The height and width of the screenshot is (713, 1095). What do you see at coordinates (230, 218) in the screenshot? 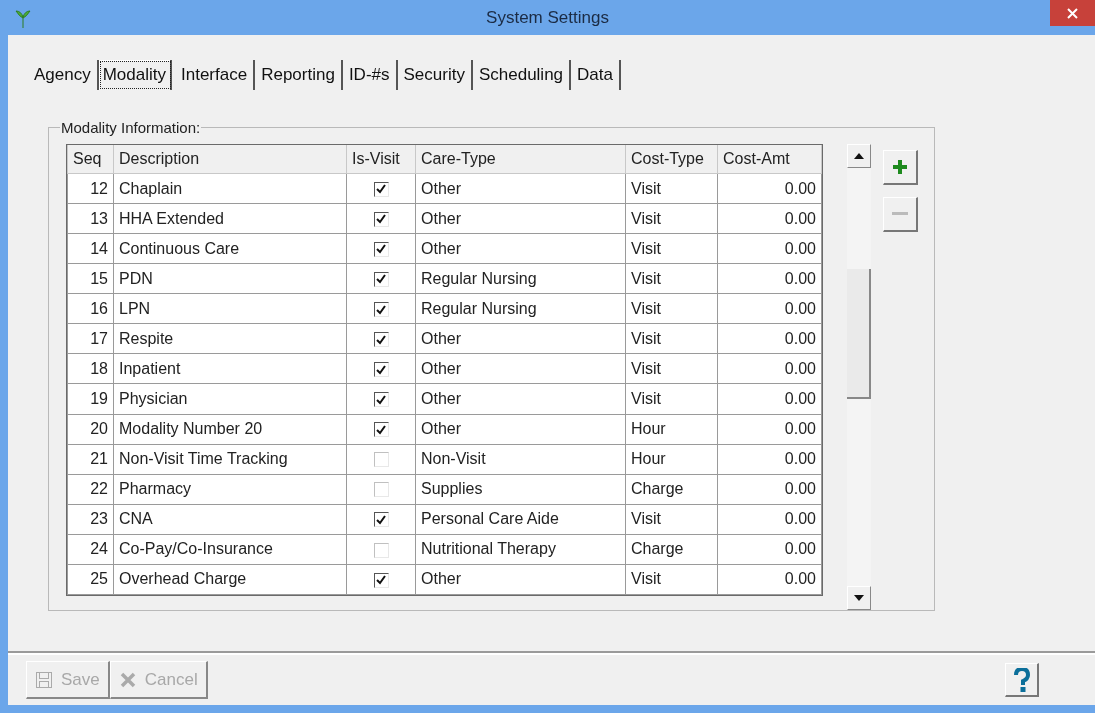
I see `table-cell: HHA Extended` at bounding box center [230, 218].